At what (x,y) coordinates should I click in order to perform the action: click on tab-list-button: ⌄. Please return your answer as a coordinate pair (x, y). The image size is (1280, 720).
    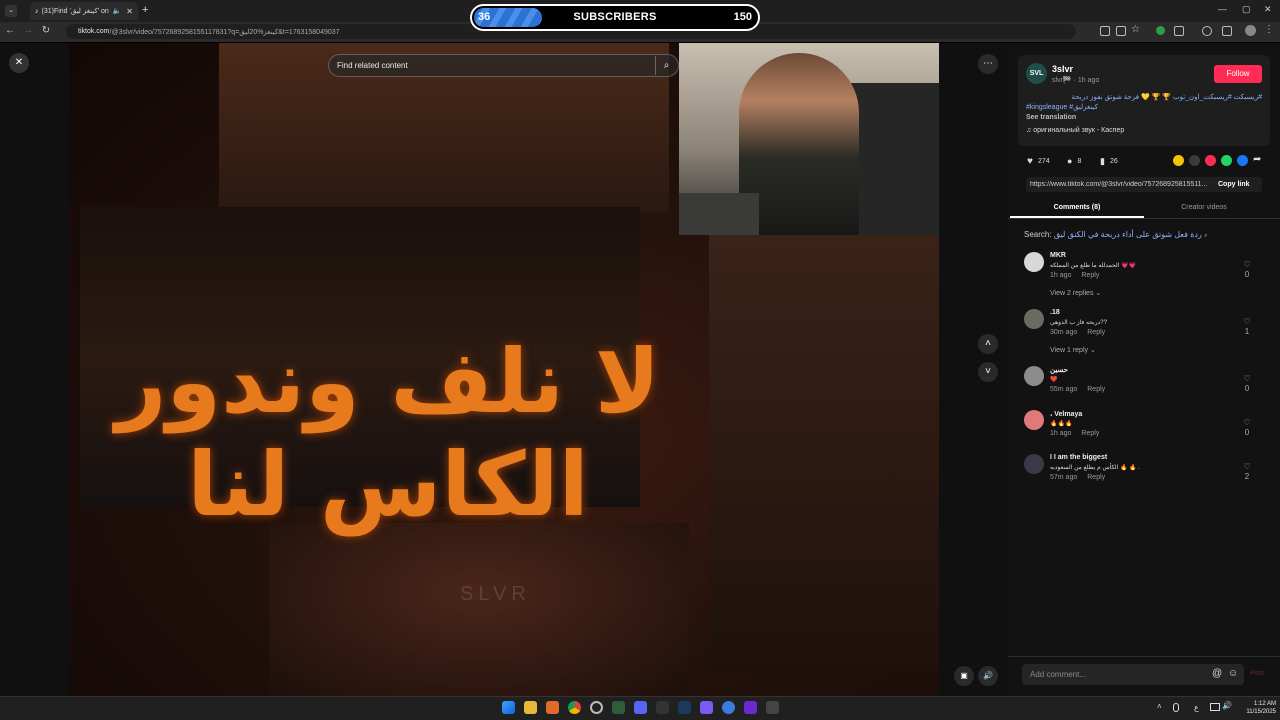
    Looking at the image, I should click on (11, 11).